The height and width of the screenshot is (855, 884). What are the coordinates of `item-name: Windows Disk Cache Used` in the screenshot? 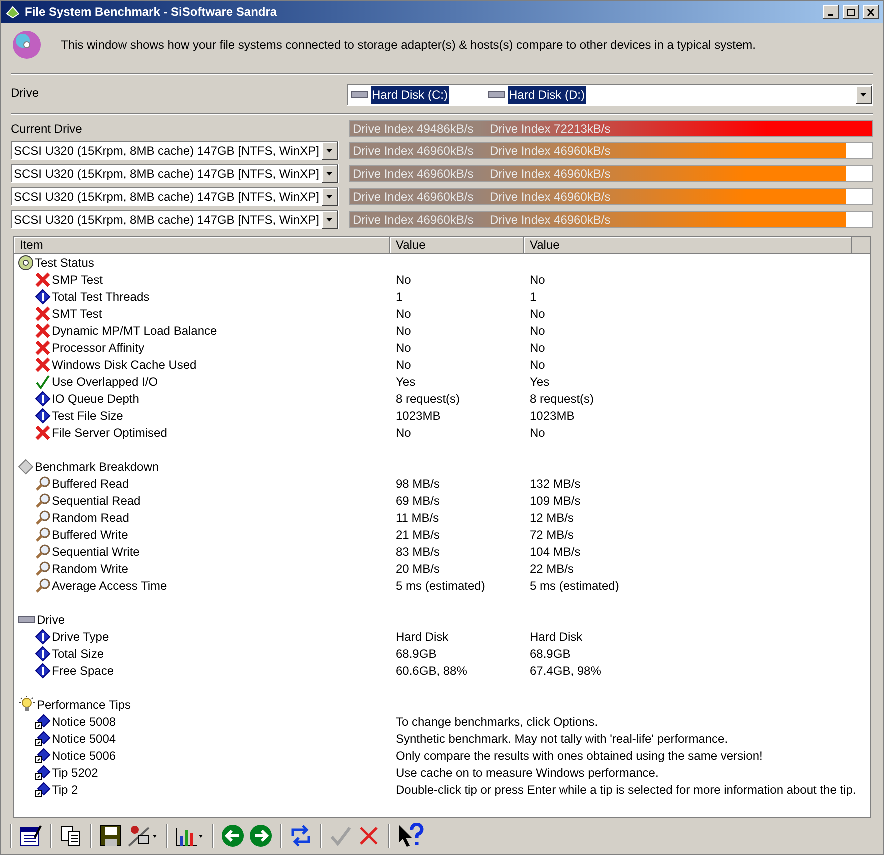 It's located at (124, 365).